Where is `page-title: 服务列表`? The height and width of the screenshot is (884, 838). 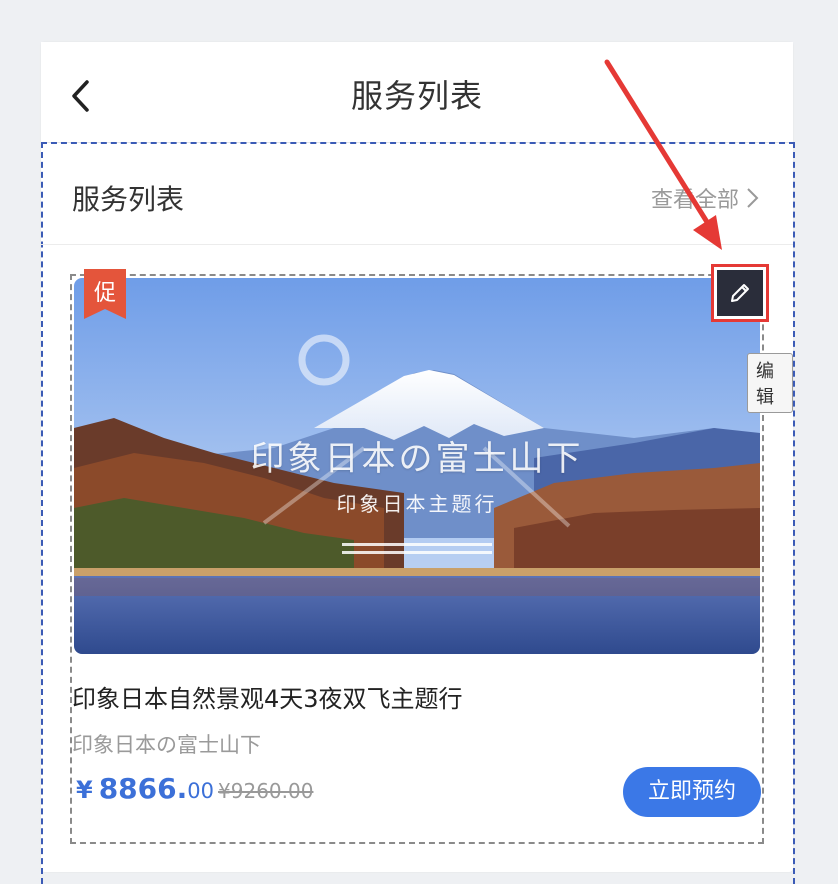
page-title: 服务列表 is located at coordinates (416, 96).